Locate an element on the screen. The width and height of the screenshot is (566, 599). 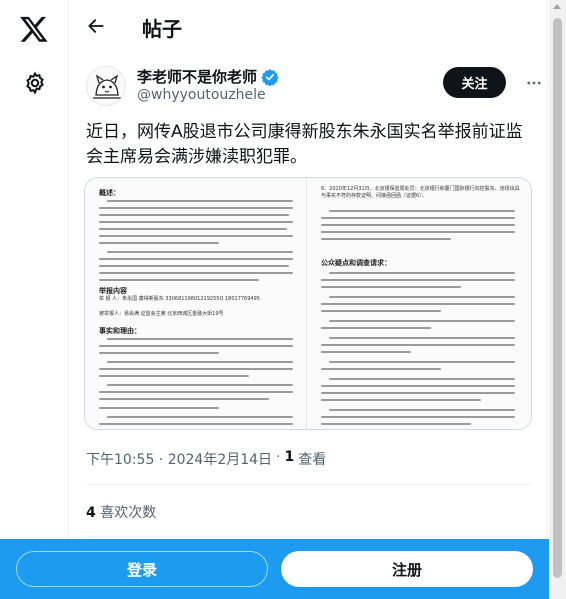
page-header: 帖子 is located at coordinates (309, 26).